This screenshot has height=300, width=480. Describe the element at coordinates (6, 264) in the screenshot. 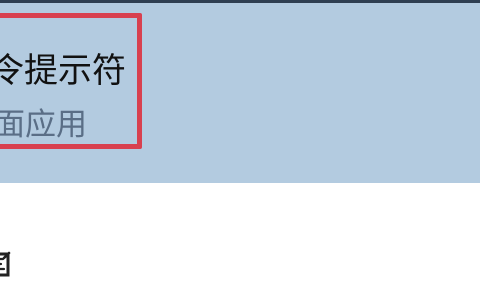

I see `app-icon` at that location.